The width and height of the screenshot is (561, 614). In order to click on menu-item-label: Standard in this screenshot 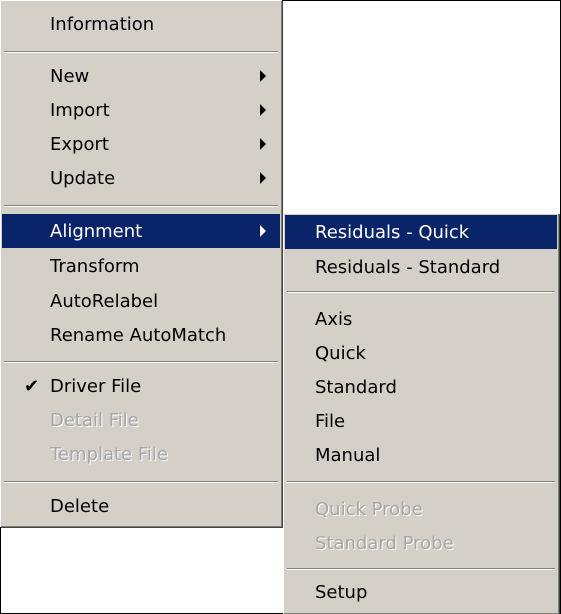, I will do `click(356, 387)`.